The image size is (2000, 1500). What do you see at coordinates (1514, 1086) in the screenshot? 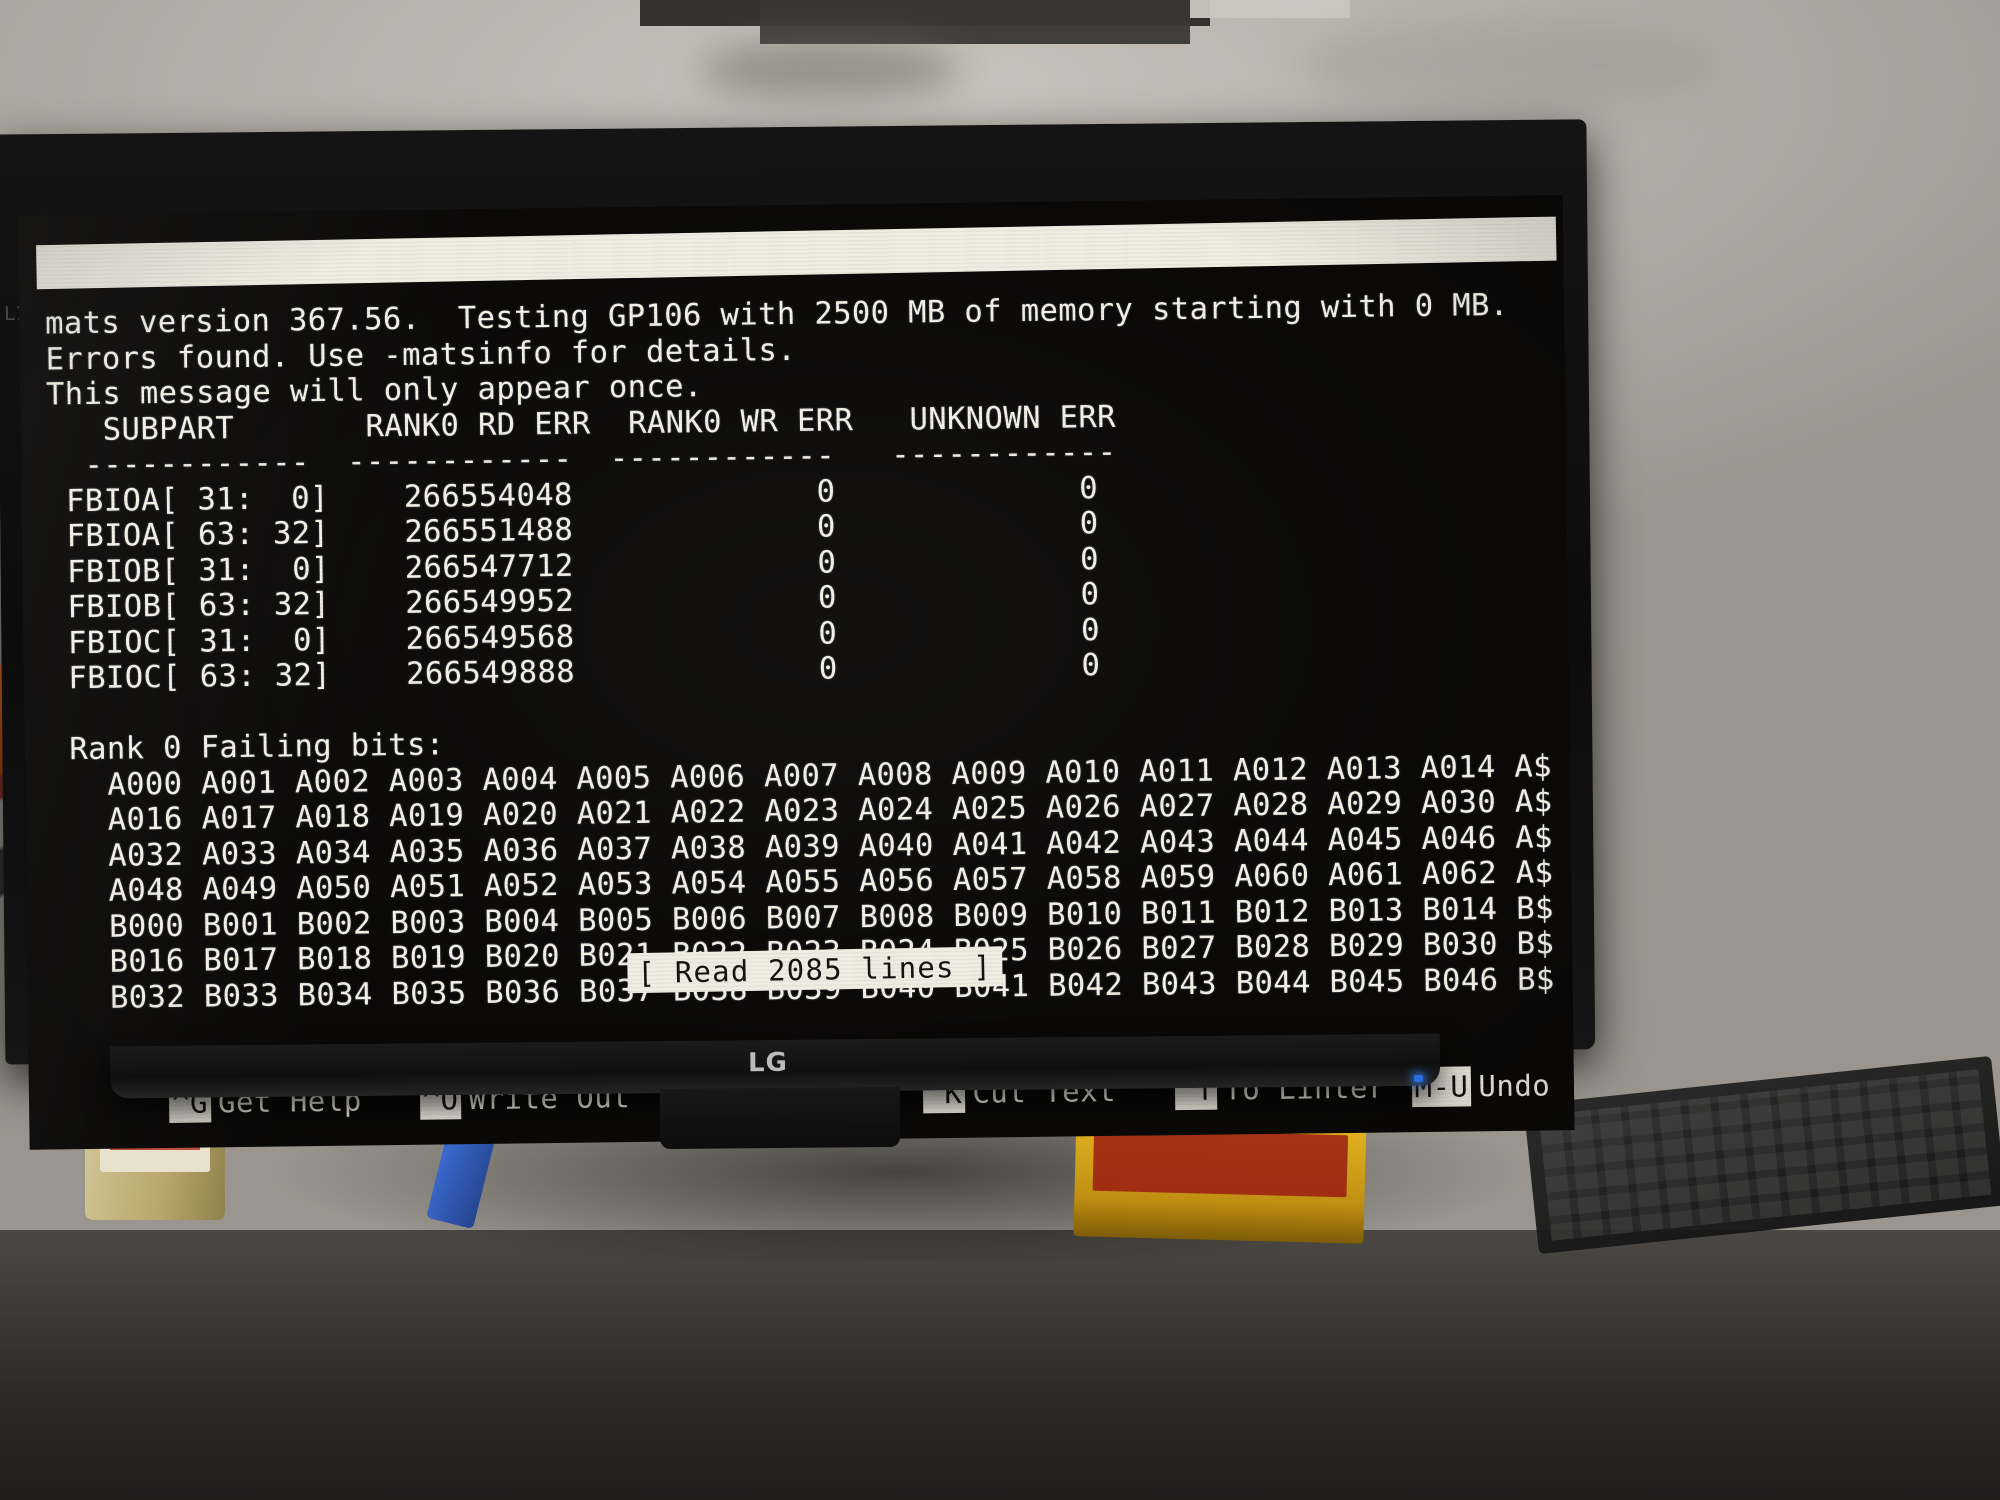
I see `shortcut-label: Undo` at bounding box center [1514, 1086].